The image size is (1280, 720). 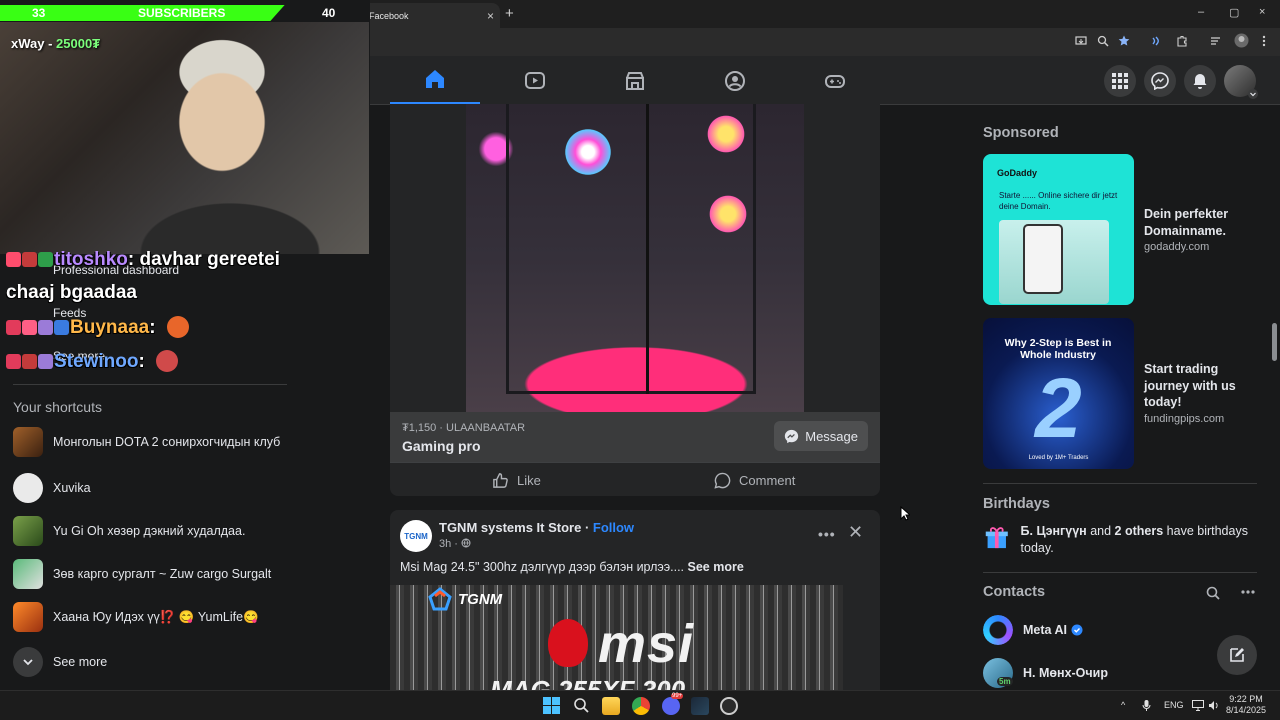 I want to click on tray-chevron-up-icon: ^, so click(x=1123, y=705).